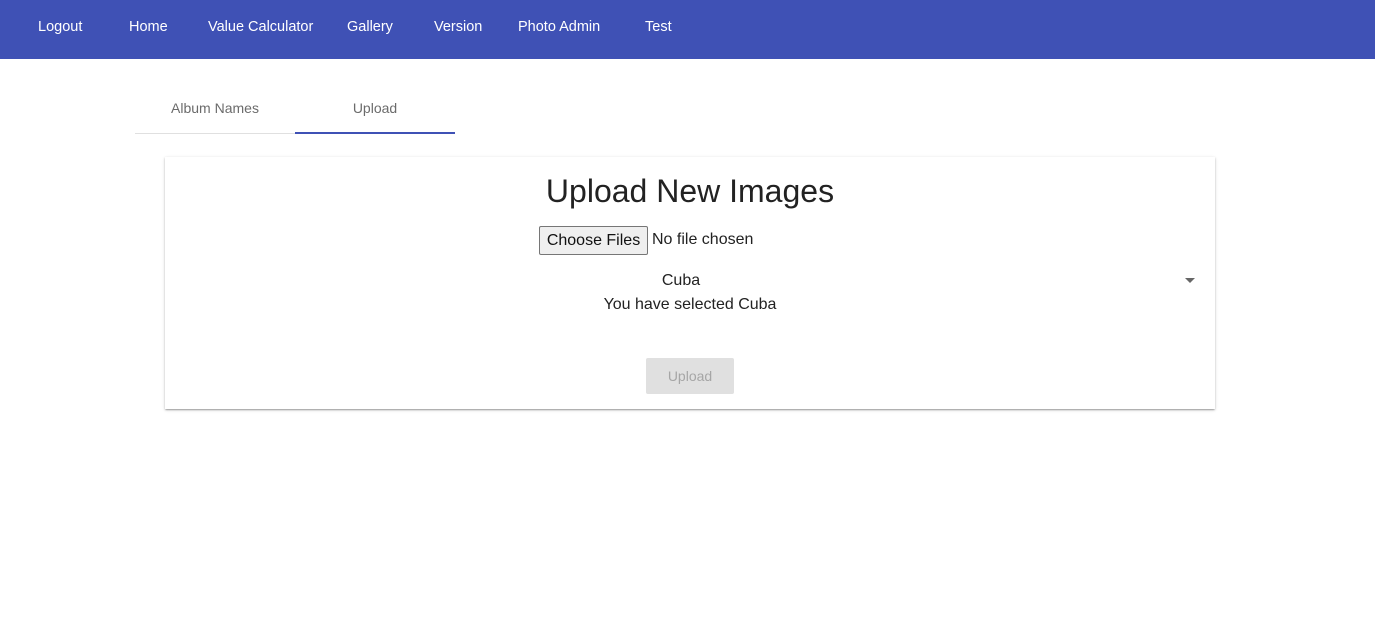 This screenshot has height=631, width=1375. I want to click on choose-files-button: Choose Files, so click(593, 240).